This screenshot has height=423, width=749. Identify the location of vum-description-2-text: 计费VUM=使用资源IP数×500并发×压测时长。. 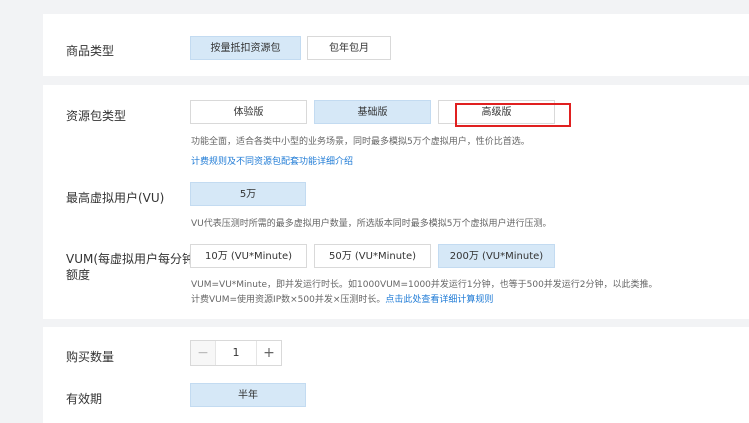
(288, 300).